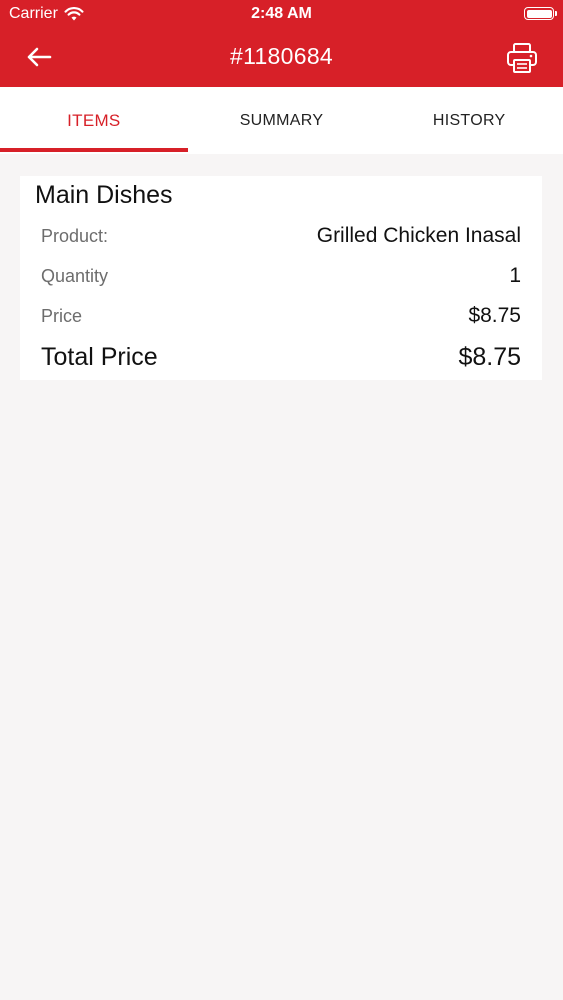 Image resolution: width=563 pixels, height=1000 pixels. I want to click on tab-summary: SUMMARY, so click(282, 120).